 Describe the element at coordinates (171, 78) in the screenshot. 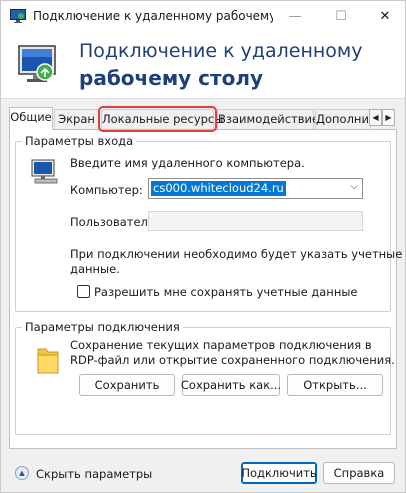

I see `banner-title-line2: рабочему столу` at that location.